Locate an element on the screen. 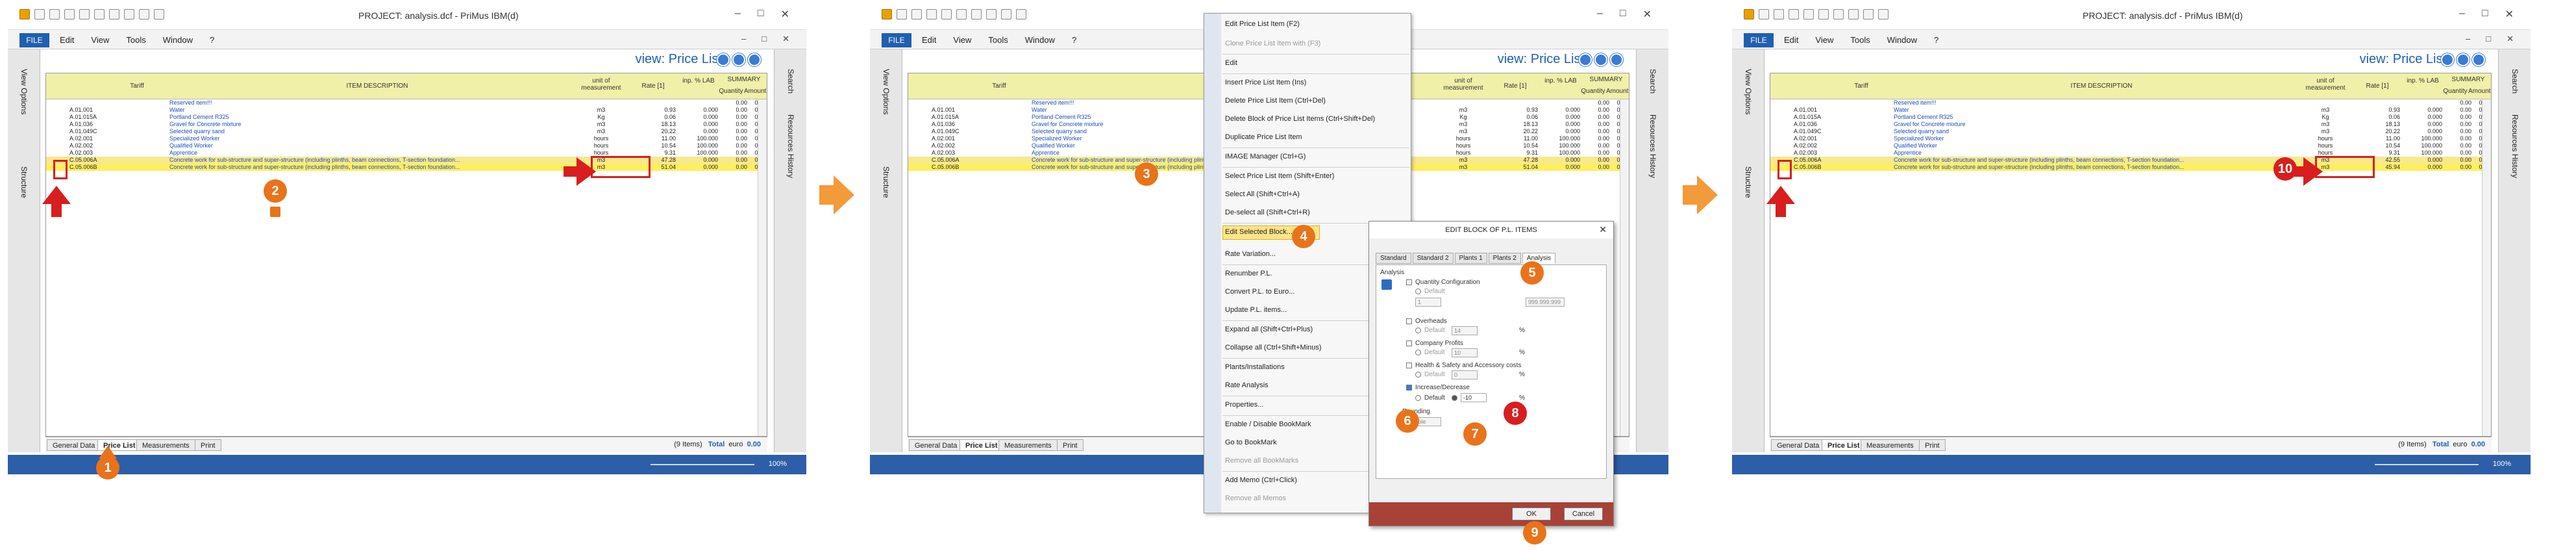  save-icon is located at coordinates (69, 14).